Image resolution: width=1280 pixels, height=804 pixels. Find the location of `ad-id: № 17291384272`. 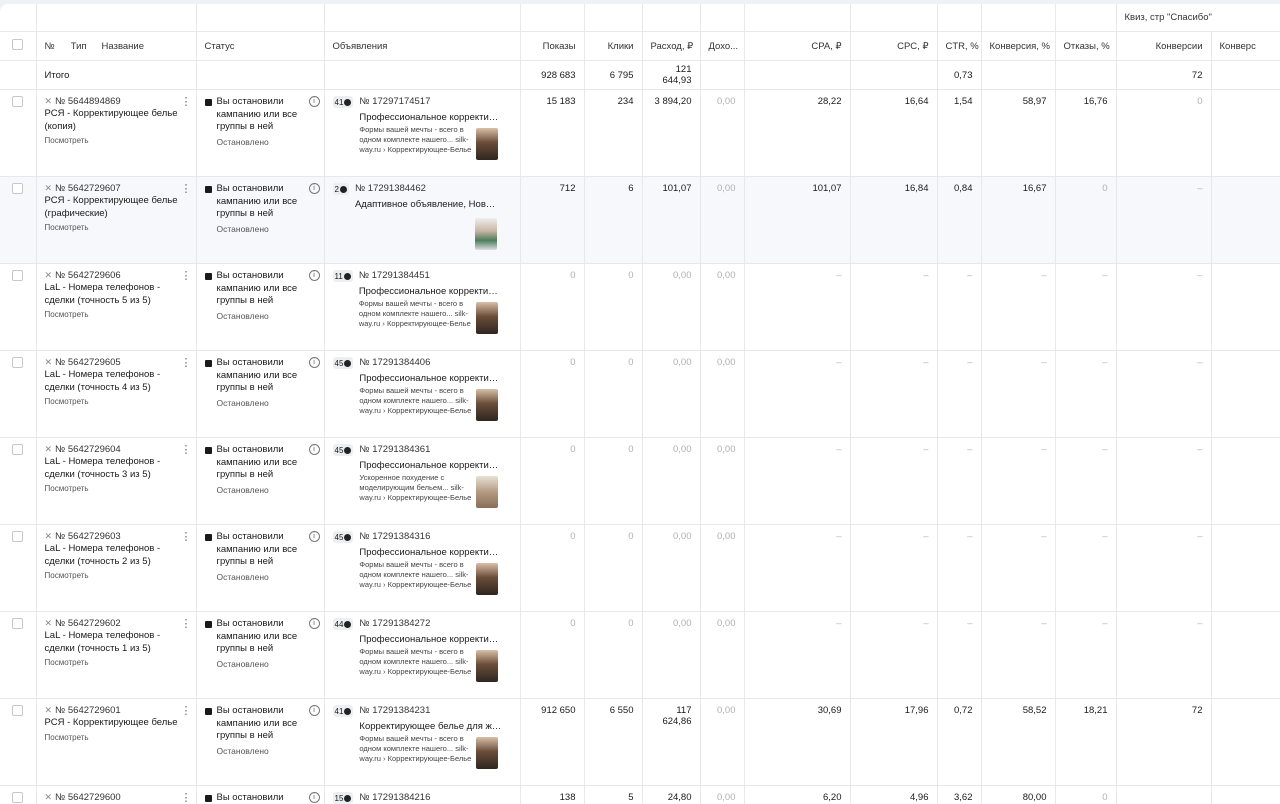

ad-id: № 17291384272 is located at coordinates (435, 623).